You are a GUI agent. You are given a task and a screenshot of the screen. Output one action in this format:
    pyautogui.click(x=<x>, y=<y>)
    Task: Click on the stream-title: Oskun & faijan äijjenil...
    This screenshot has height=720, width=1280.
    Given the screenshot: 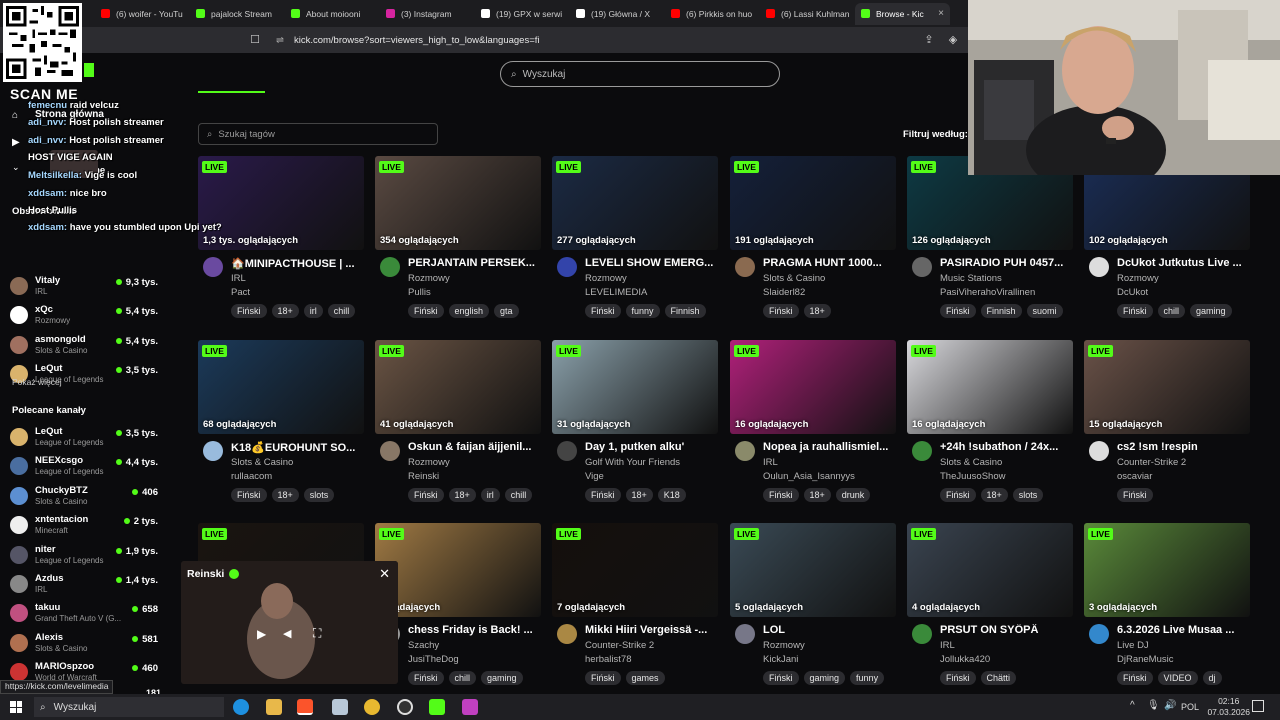 What is the action you would take?
    pyautogui.click(x=474, y=447)
    